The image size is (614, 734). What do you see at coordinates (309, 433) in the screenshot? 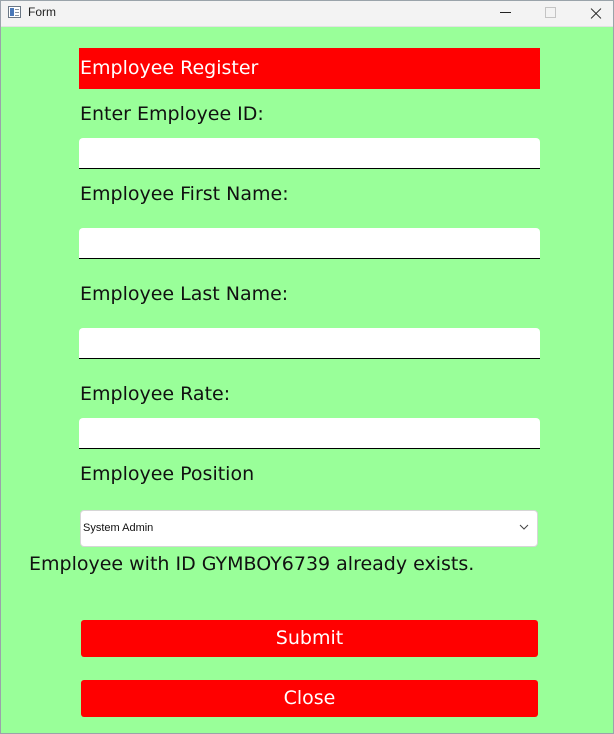
I see `rate-field` at bounding box center [309, 433].